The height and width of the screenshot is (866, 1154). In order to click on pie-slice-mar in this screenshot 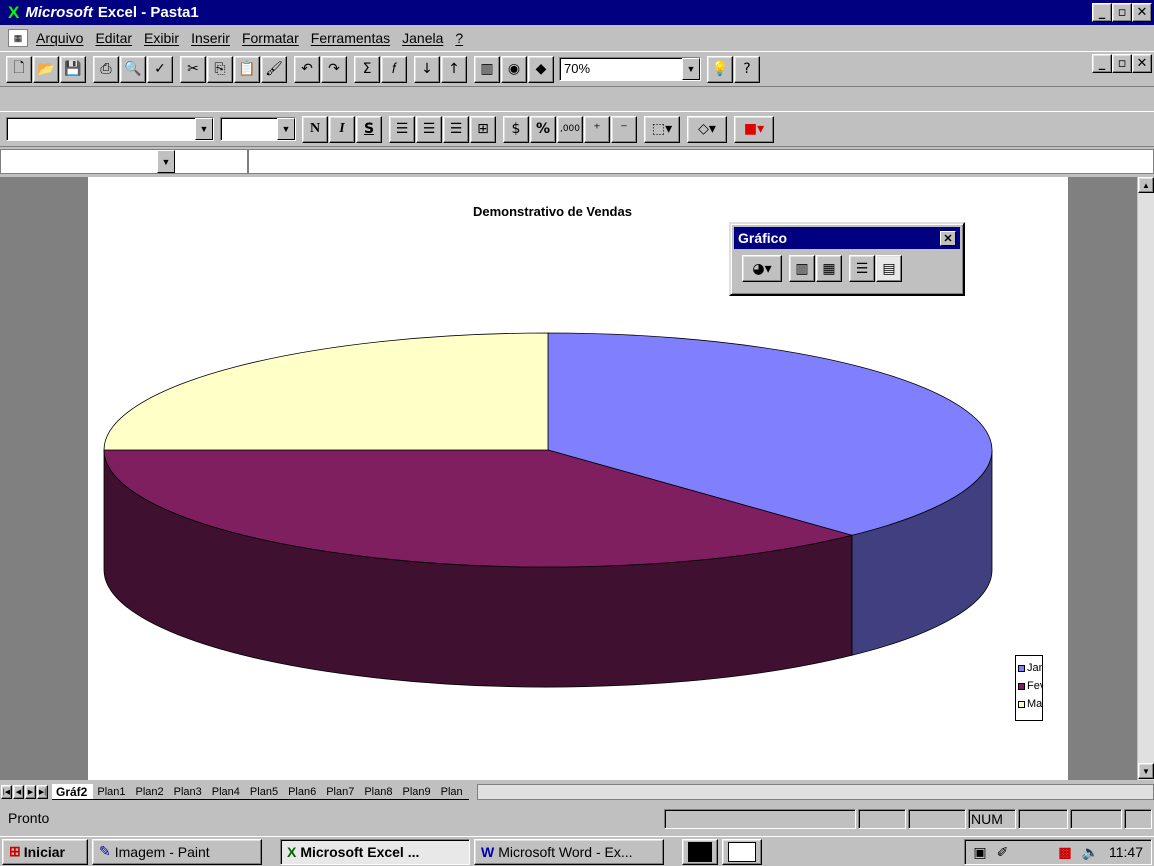, I will do `click(326, 391)`.